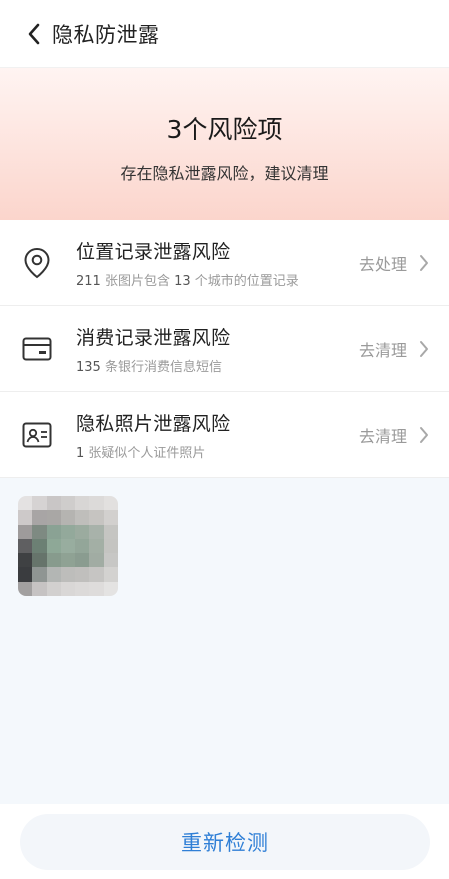 This screenshot has height=879, width=449. What do you see at coordinates (244, 281) in the screenshot?
I see `detail-text-2: 个城市的位置记录` at bounding box center [244, 281].